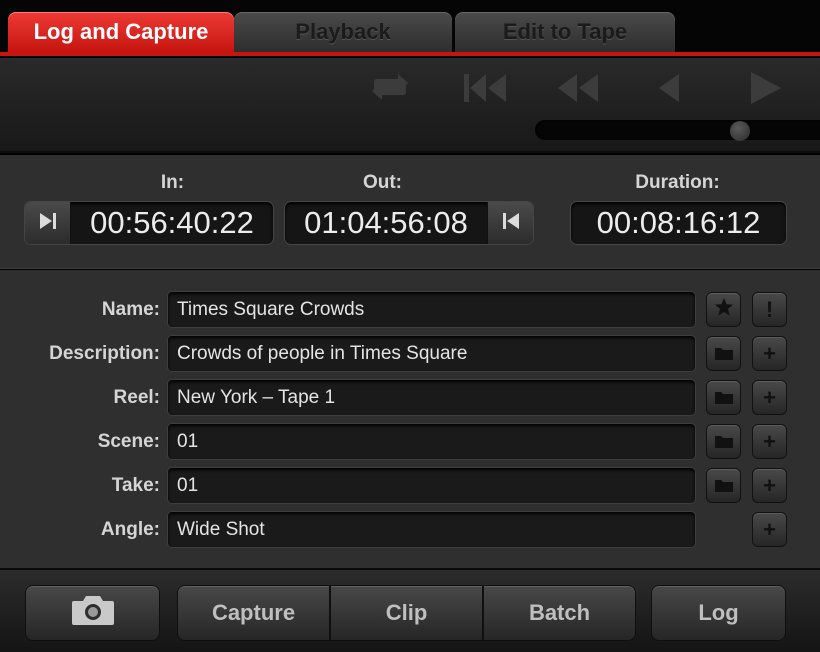  I want to click on star-icon, so click(724, 310).